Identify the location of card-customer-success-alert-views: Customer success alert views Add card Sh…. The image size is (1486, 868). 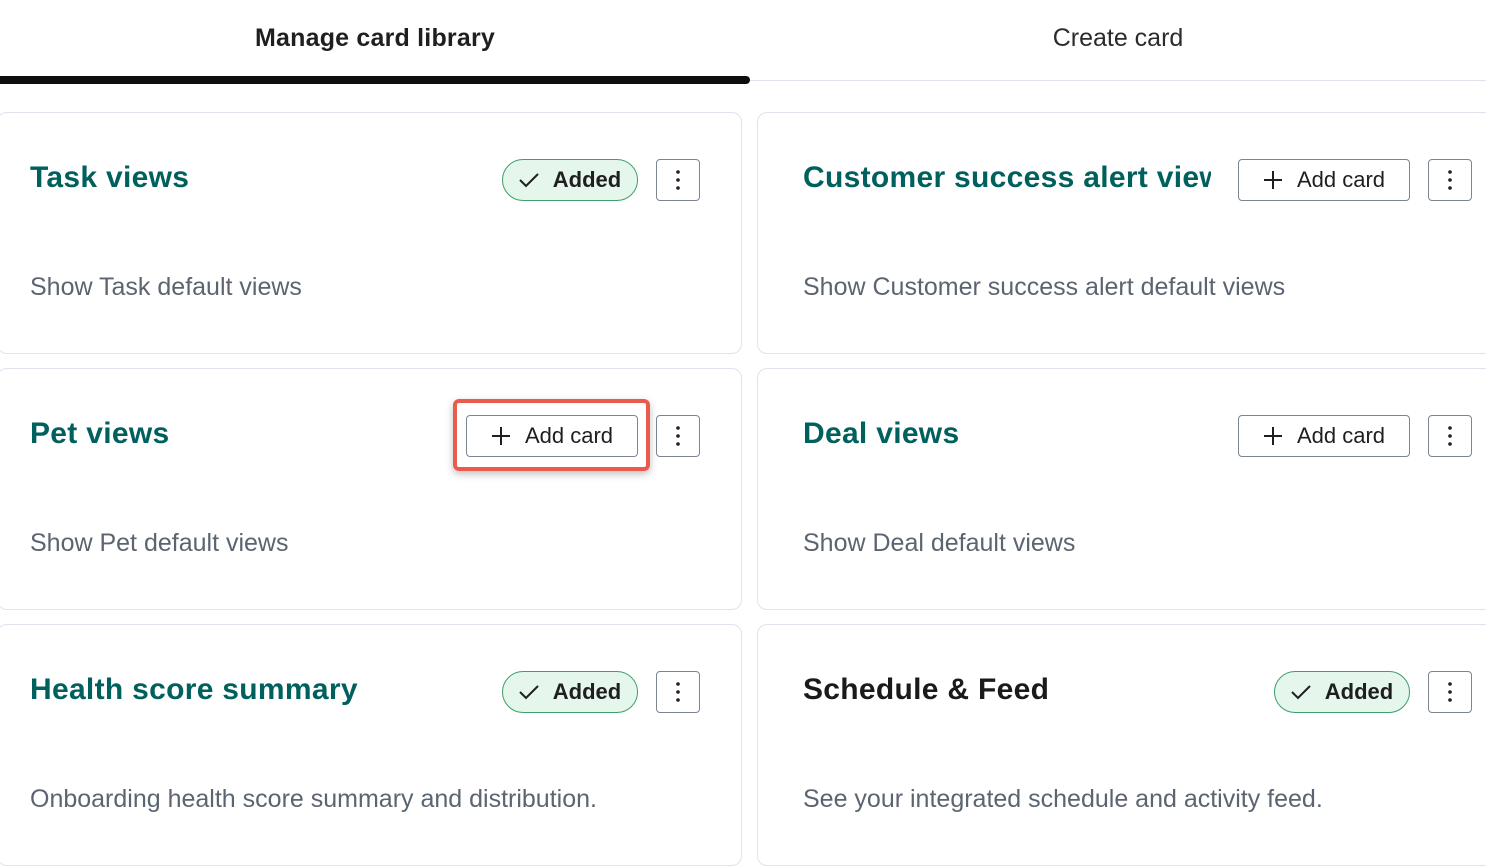
(1121, 233).